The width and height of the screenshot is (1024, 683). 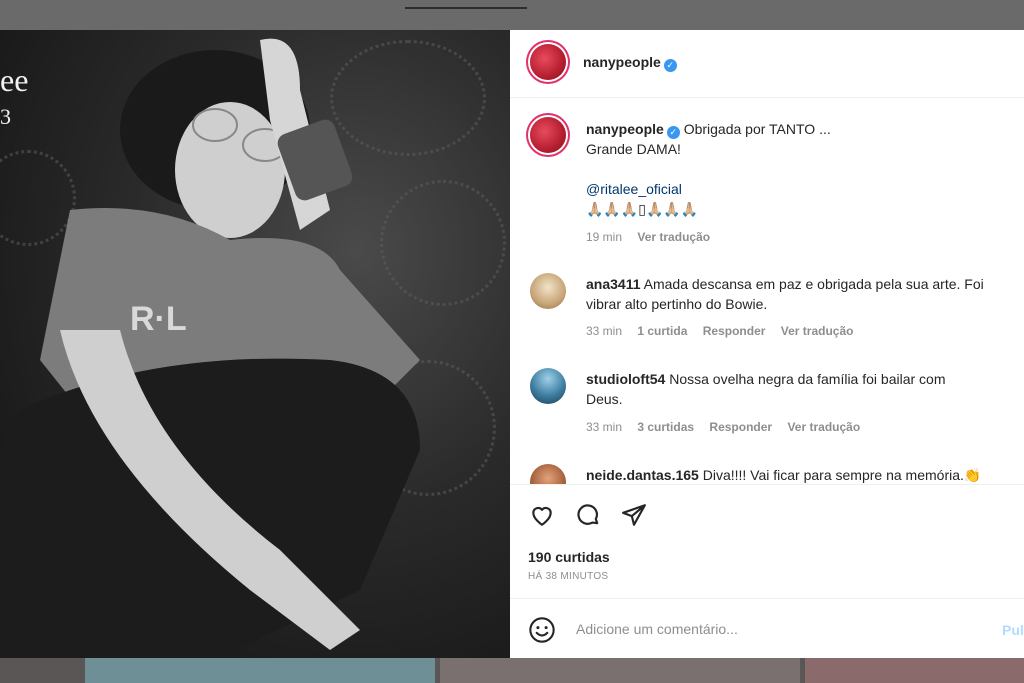 I want to click on svg-text: R·L, so click(x=158, y=319).